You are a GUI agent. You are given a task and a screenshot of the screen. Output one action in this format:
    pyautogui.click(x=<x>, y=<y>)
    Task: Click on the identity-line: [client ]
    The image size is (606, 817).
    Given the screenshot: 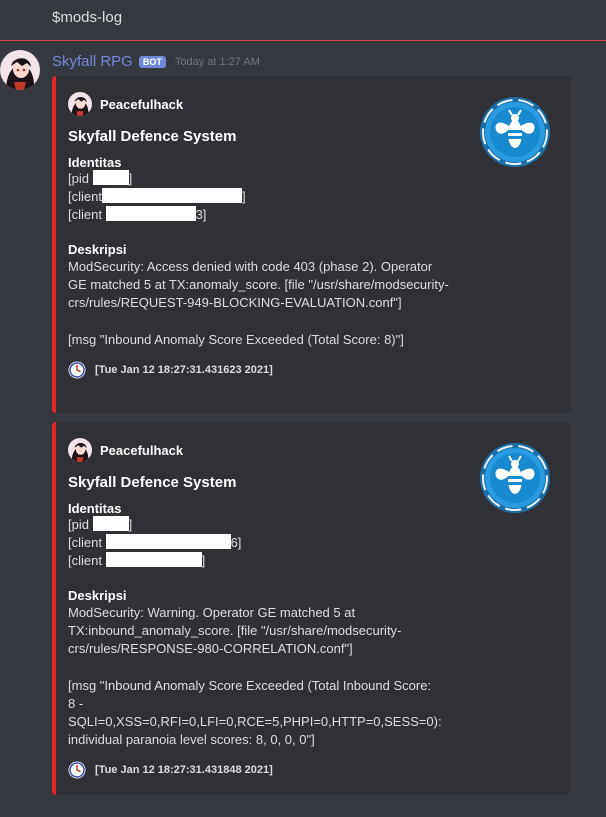 What is the action you would take?
    pyautogui.click(x=311, y=561)
    